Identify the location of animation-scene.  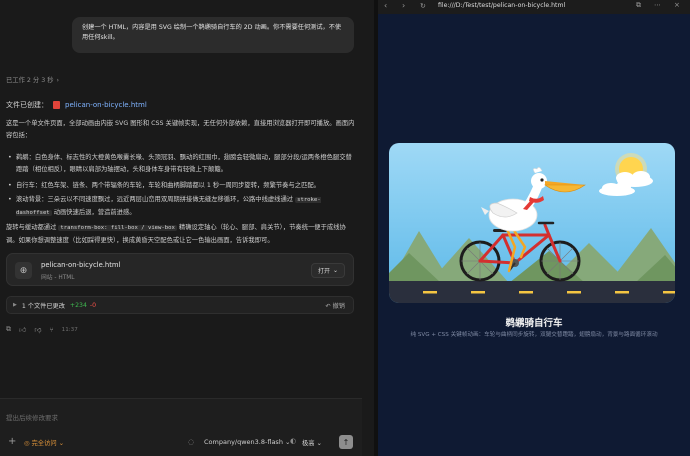
(532, 223).